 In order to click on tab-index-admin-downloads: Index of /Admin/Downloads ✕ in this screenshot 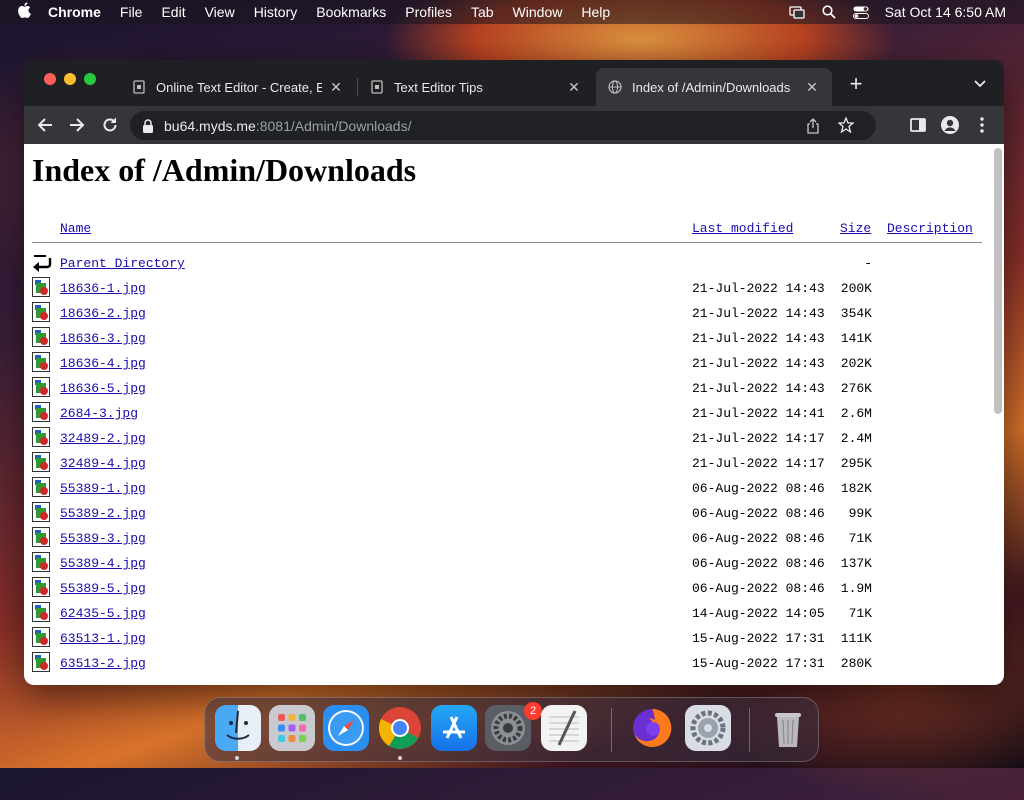, I will do `click(714, 87)`.